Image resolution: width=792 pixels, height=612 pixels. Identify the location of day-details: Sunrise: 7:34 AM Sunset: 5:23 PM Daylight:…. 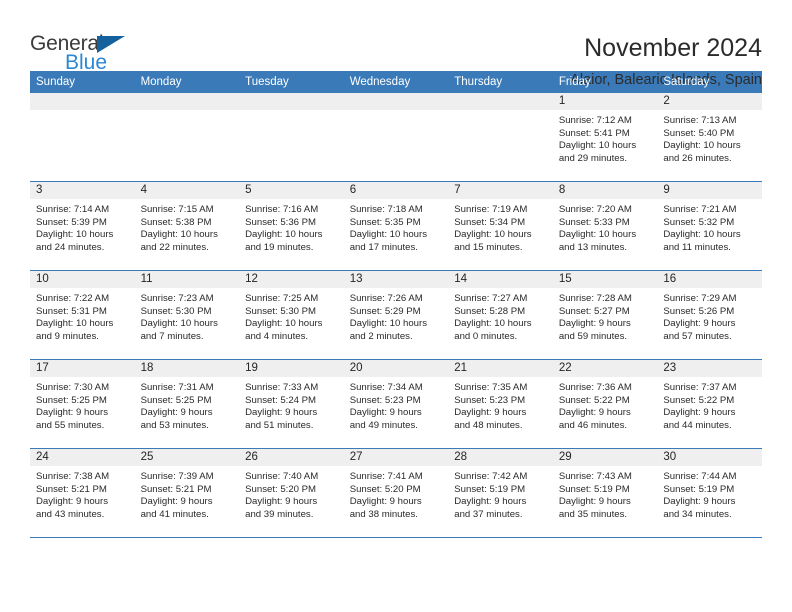
(396, 404).